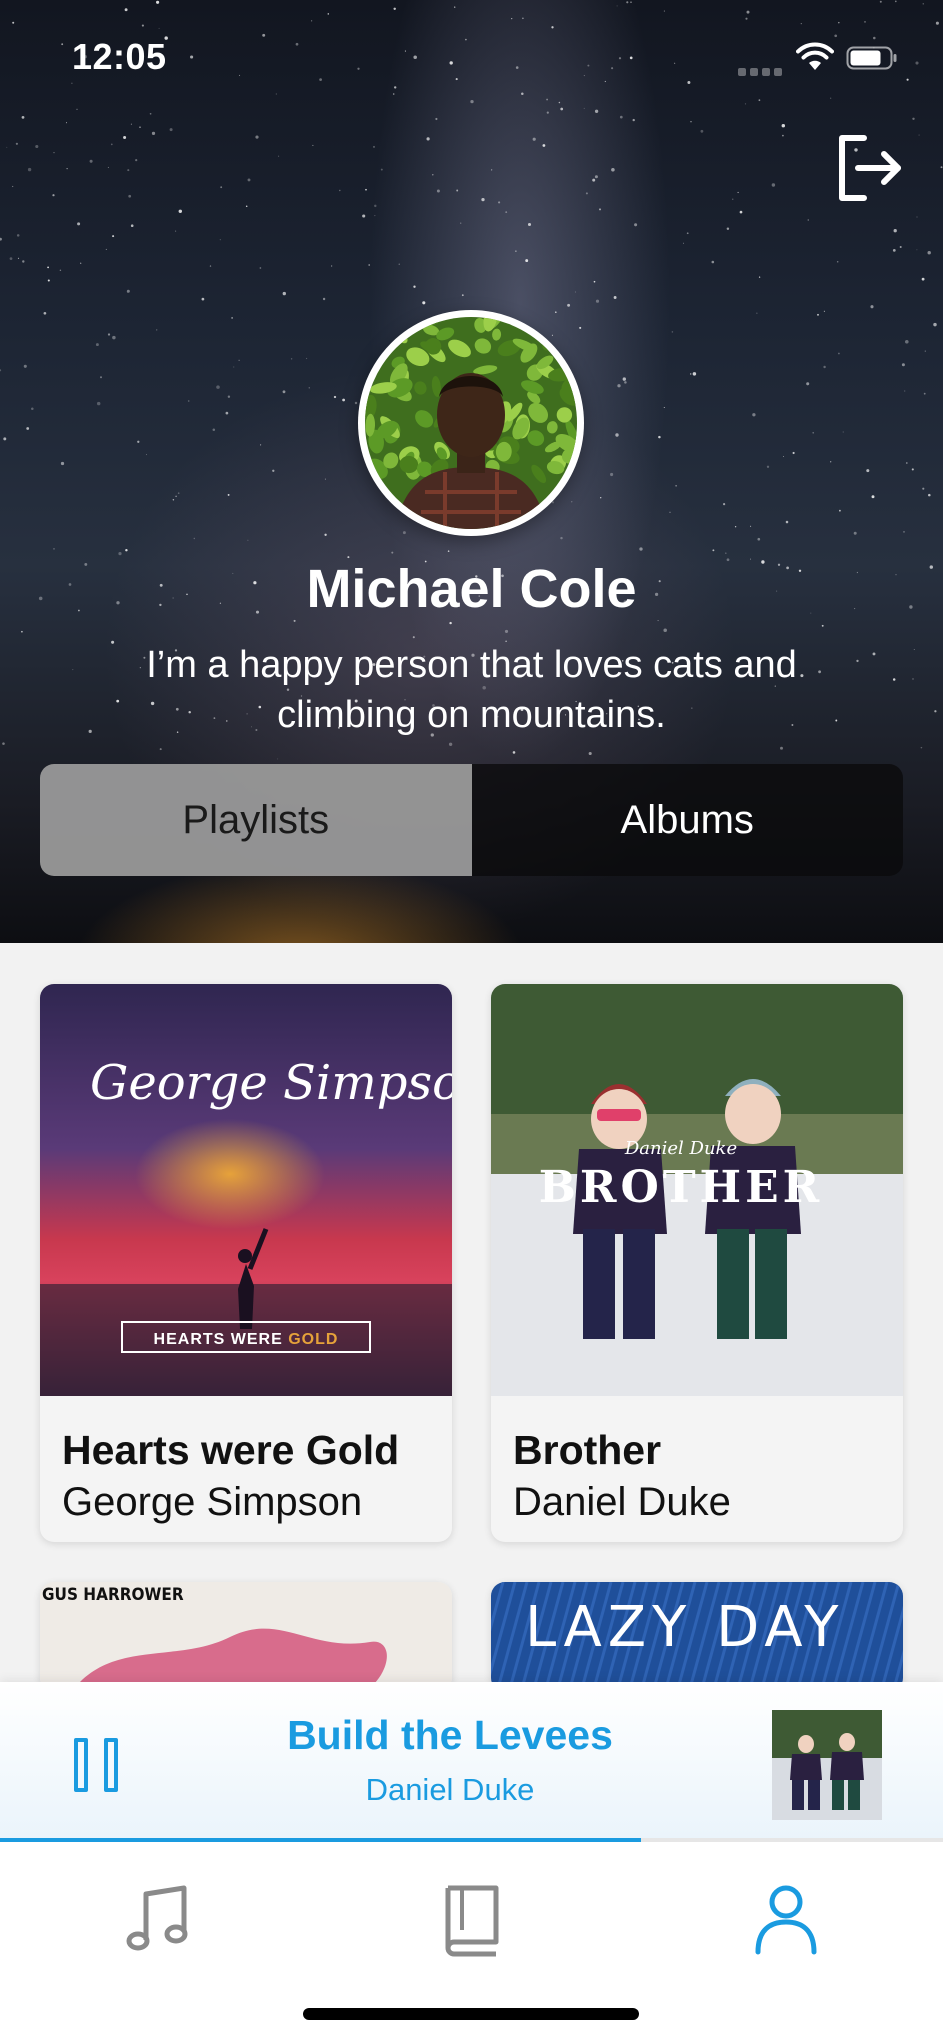  I want to click on avatar, so click(471, 423).